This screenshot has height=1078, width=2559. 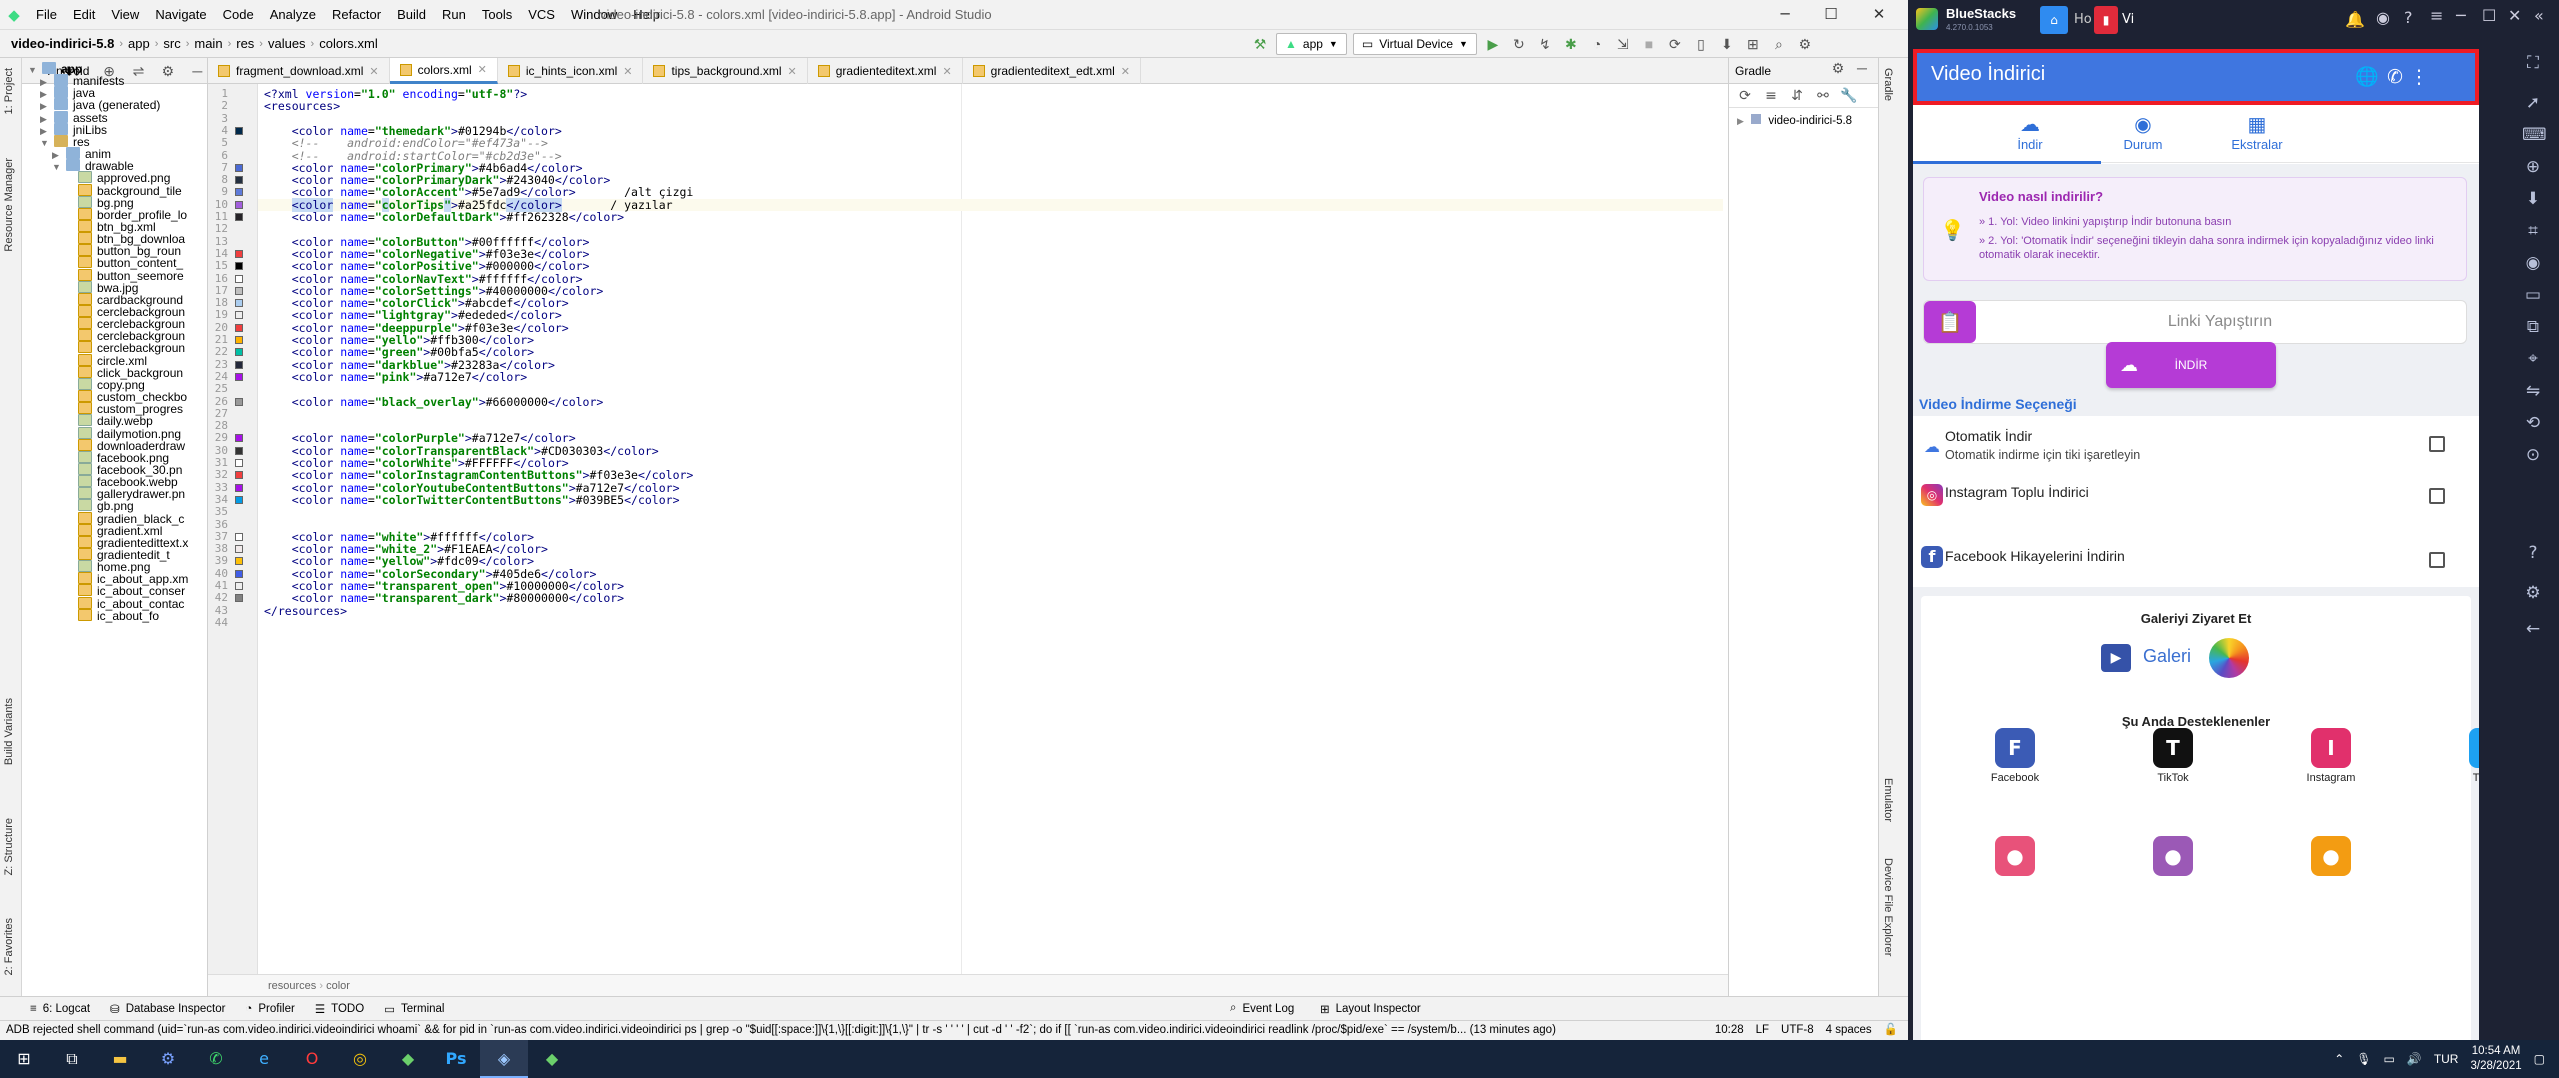 I want to click on line-separator: LF, so click(x=1762, y=1030).